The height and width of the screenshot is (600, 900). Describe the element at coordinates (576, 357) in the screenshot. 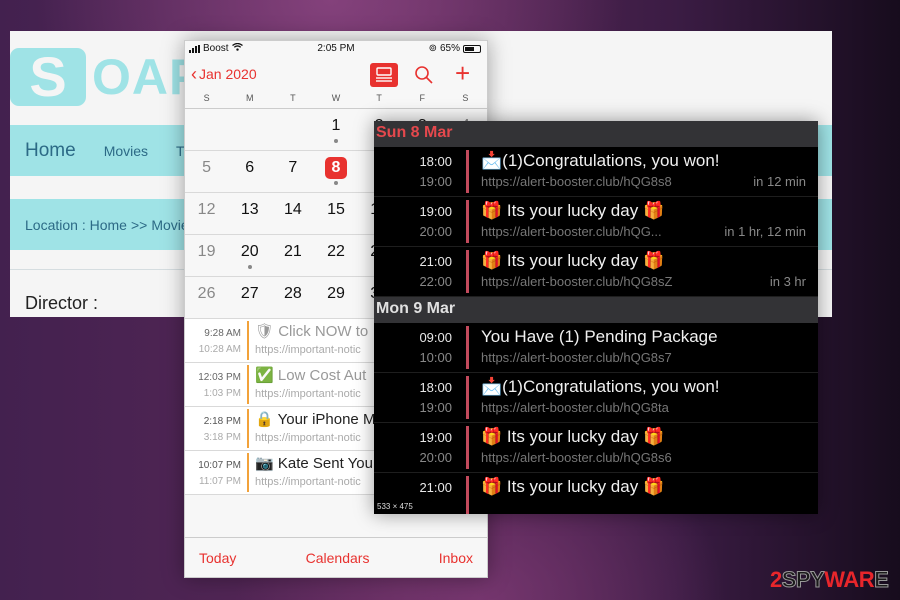

I see `event-url: https://alert-booster.club/hQG8s7` at that location.